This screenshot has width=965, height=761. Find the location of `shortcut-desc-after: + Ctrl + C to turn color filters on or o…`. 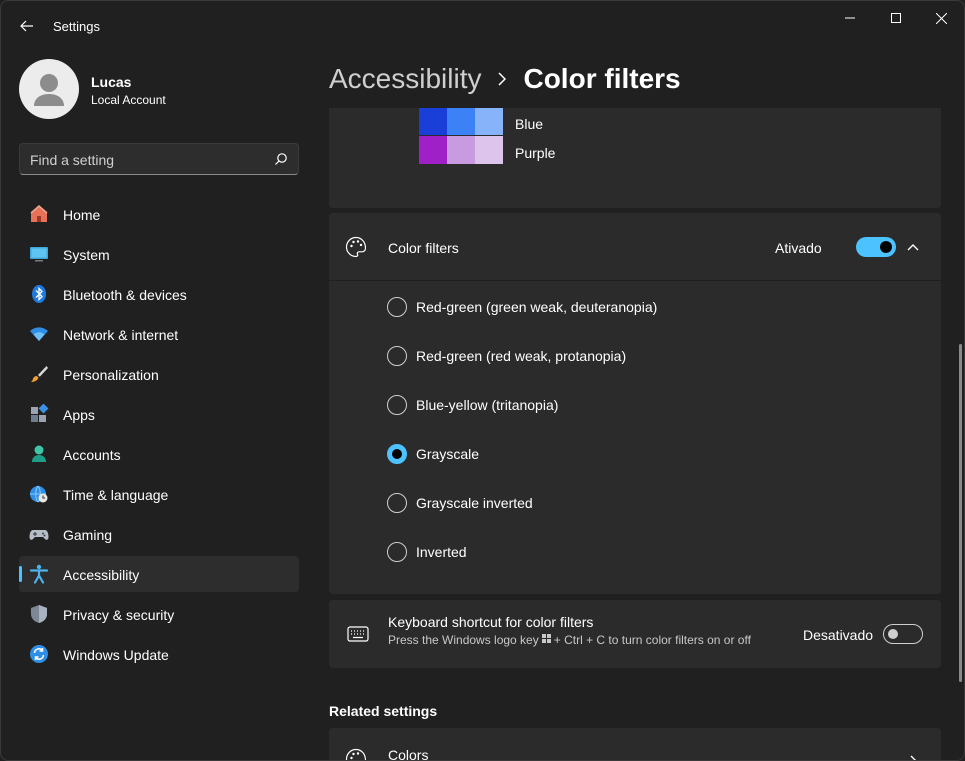

shortcut-desc-after: + Ctrl + C to turn color filters on or o… is located at coordinates (652, 639).